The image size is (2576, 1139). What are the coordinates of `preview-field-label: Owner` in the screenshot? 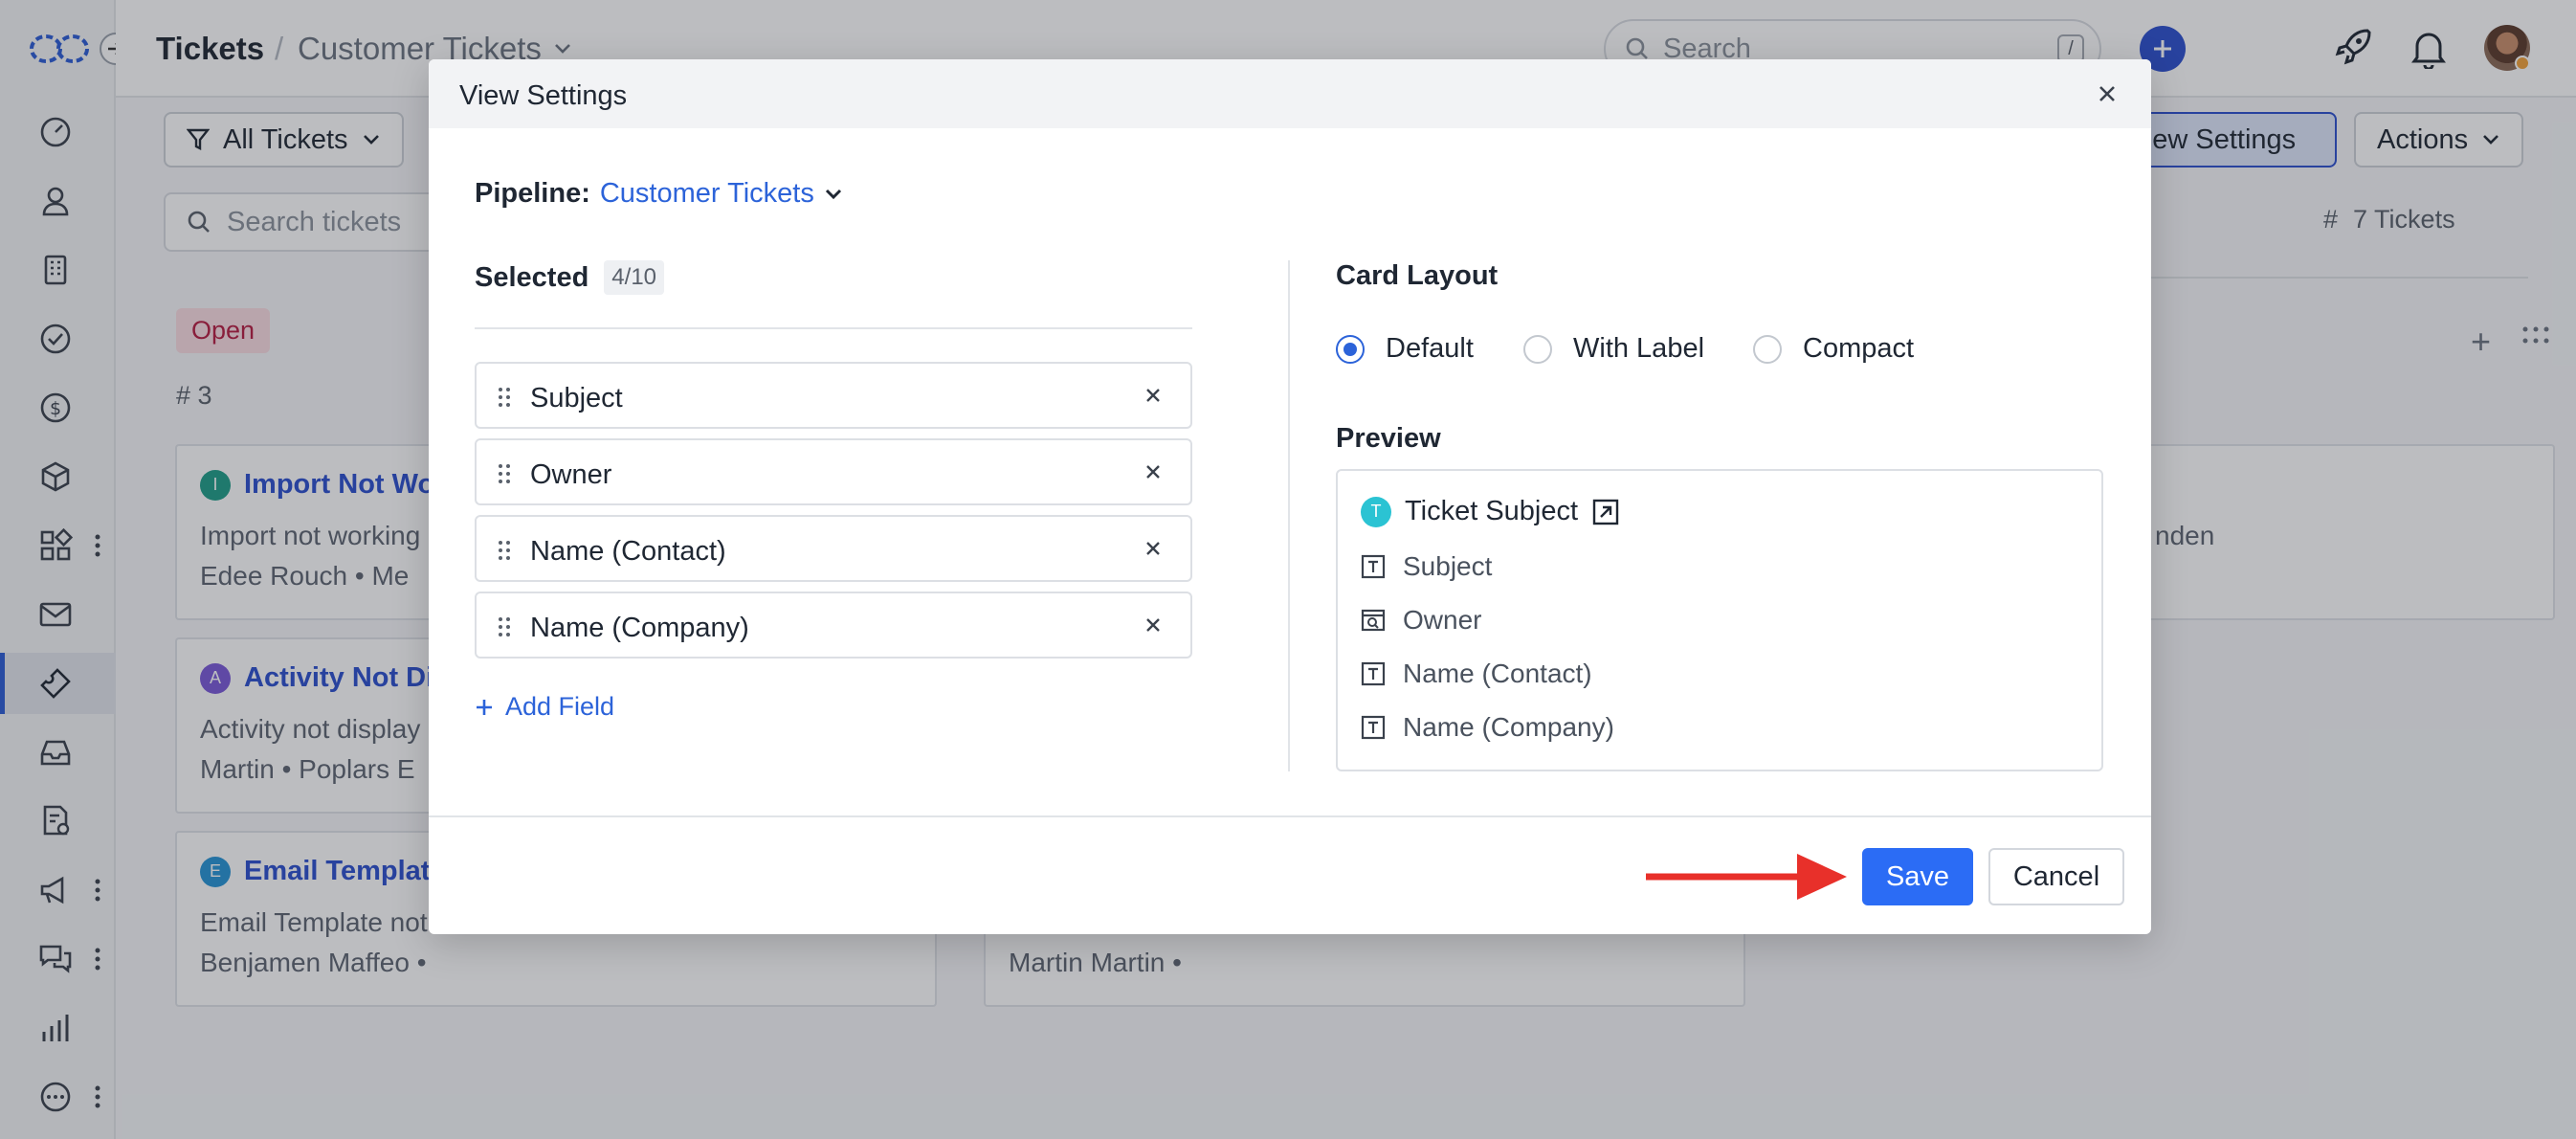 It's located at (1442, 620).